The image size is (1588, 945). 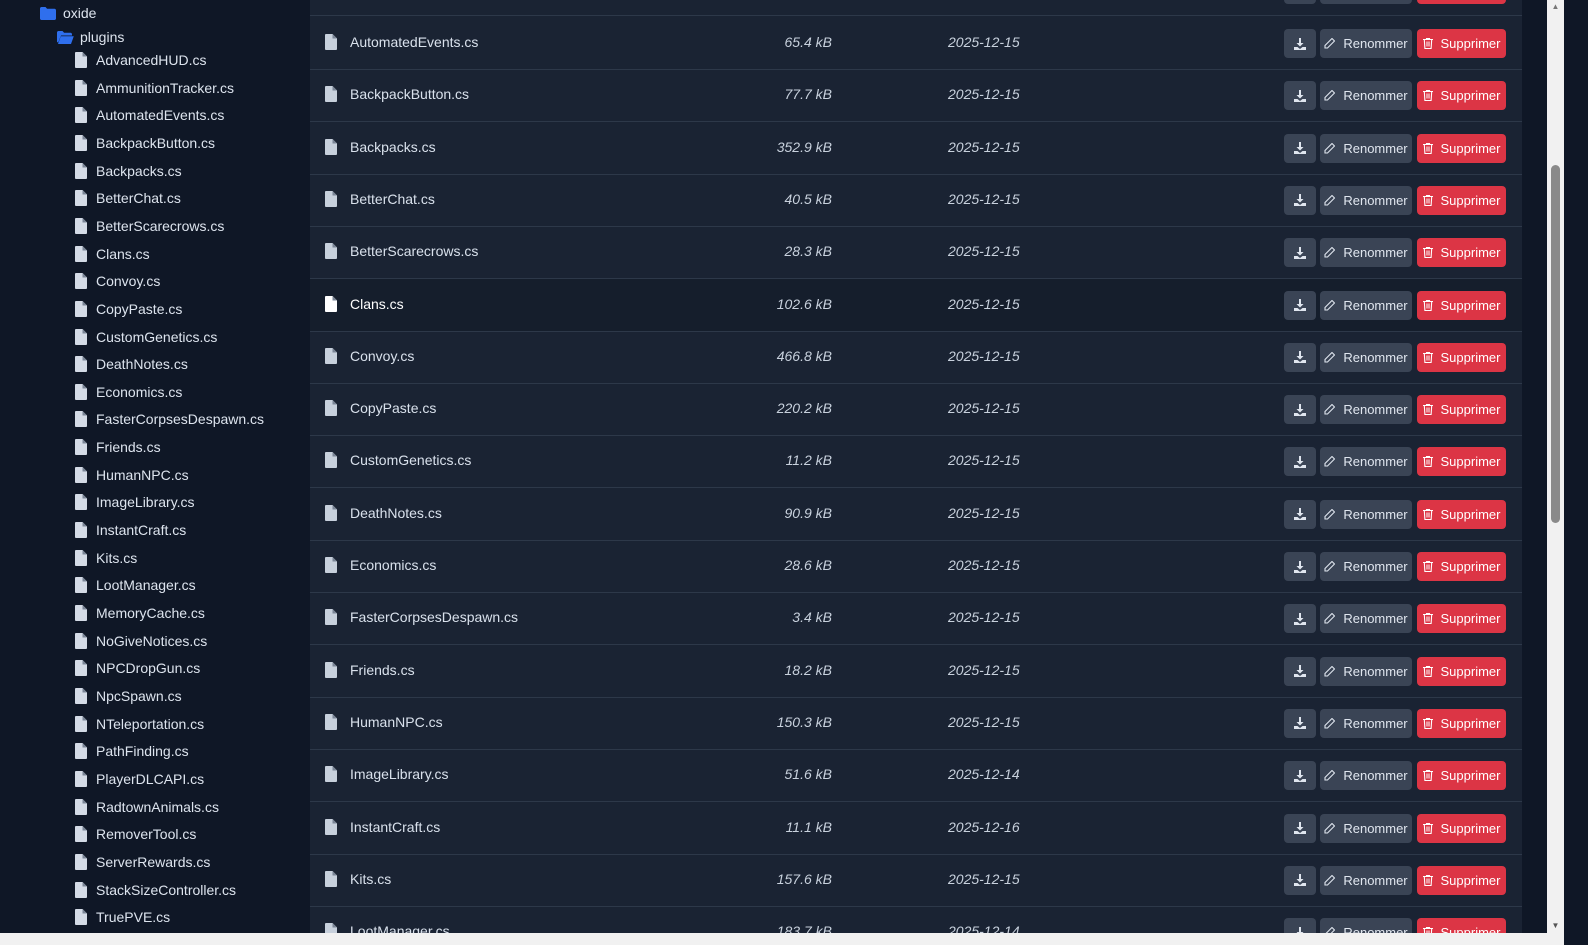 I want to click on tree-file-item: InstantCraft.cs, so click(x=129, y=530).